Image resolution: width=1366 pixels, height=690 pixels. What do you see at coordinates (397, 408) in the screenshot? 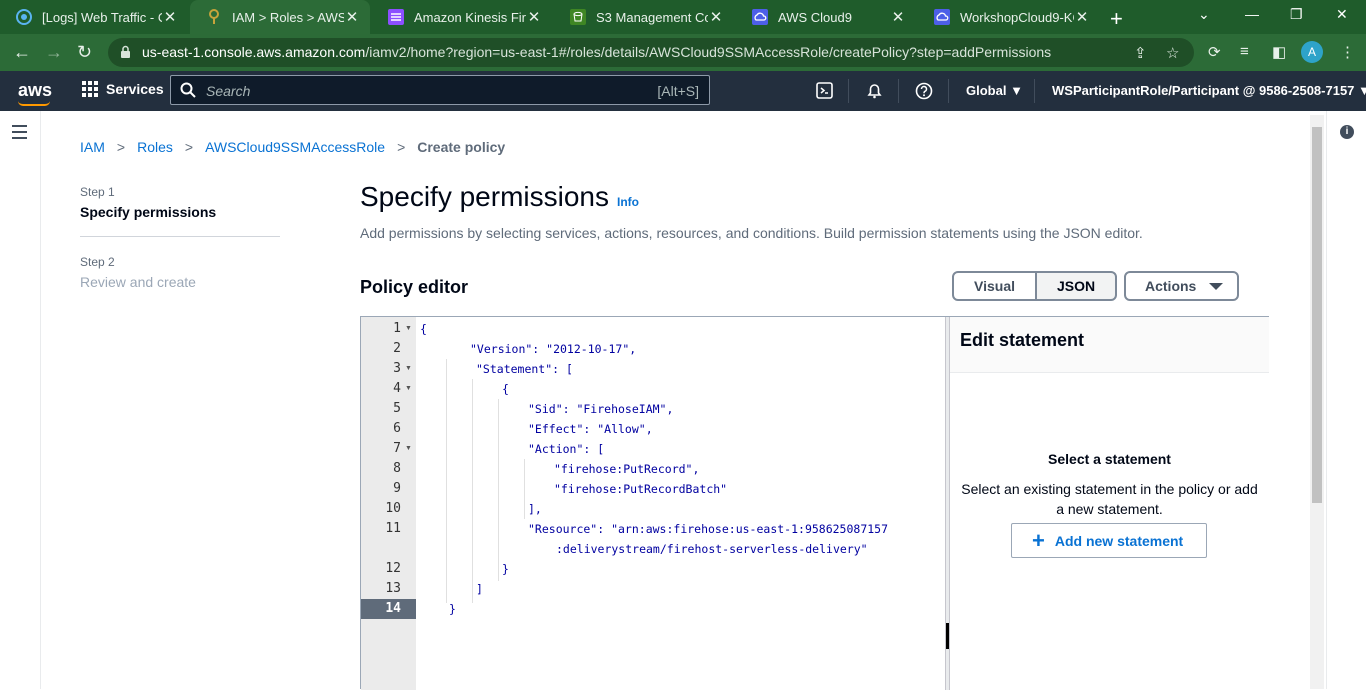
I see `line-number: 5` at bounding box center [397, 408].